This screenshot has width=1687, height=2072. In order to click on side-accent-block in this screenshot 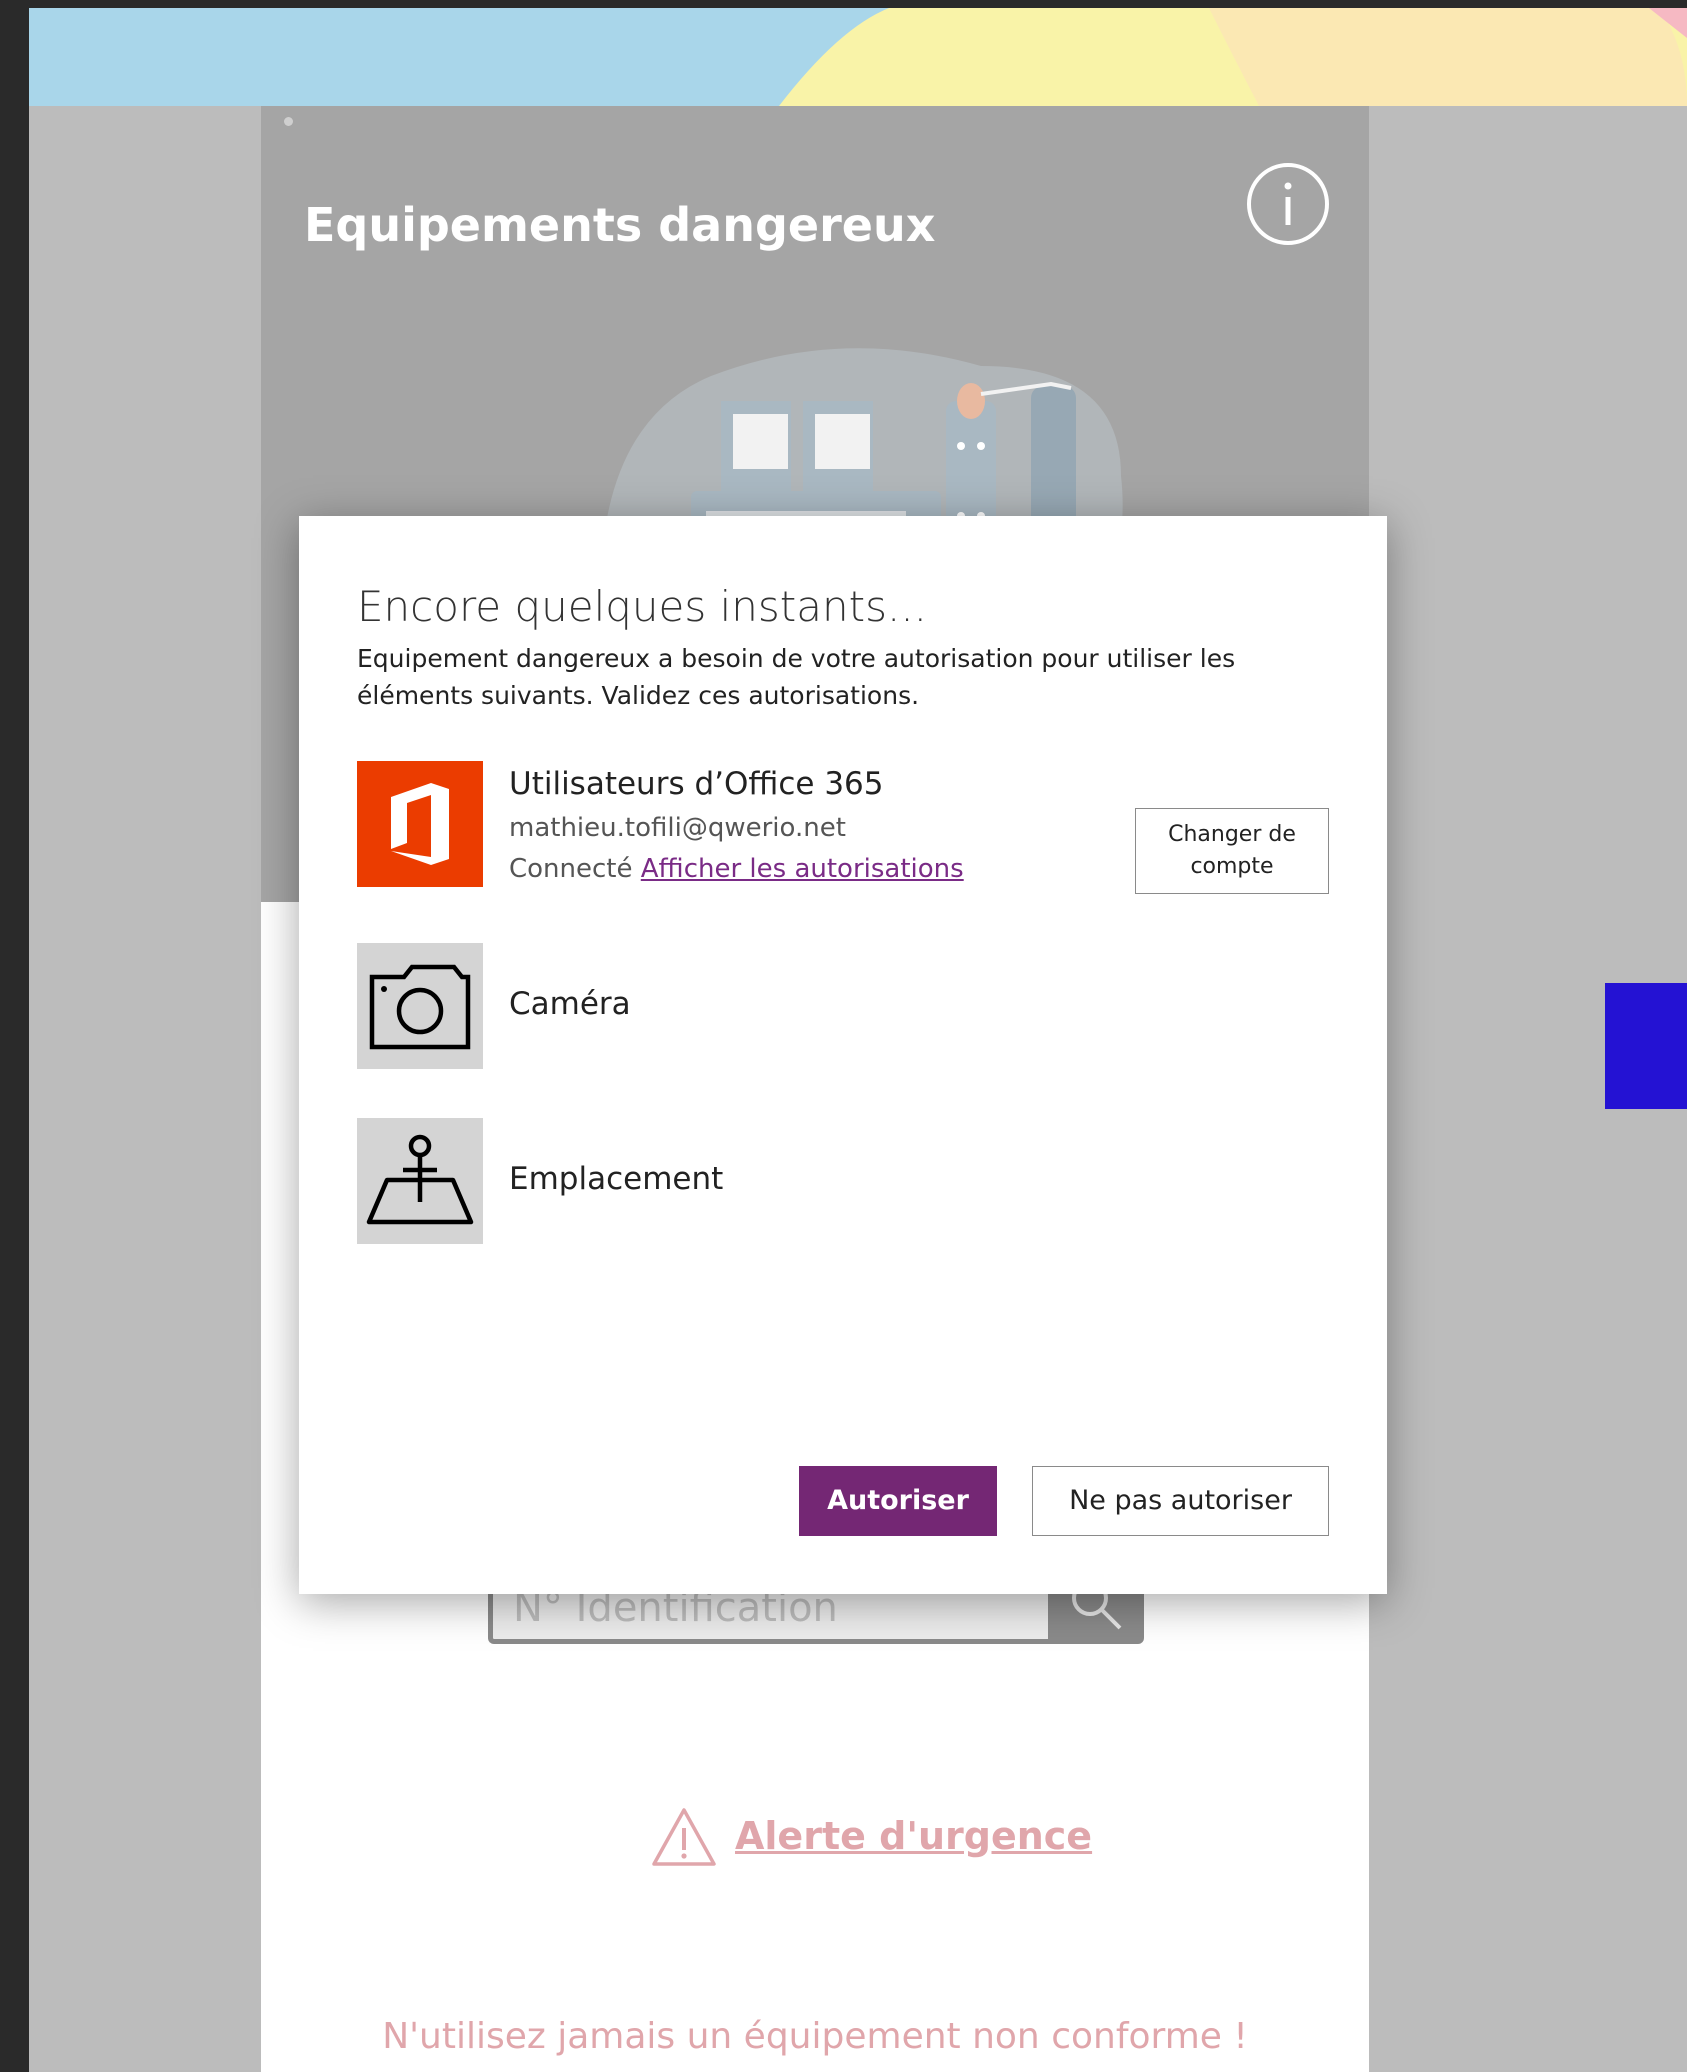, I will do `click(1646, 1046)`.